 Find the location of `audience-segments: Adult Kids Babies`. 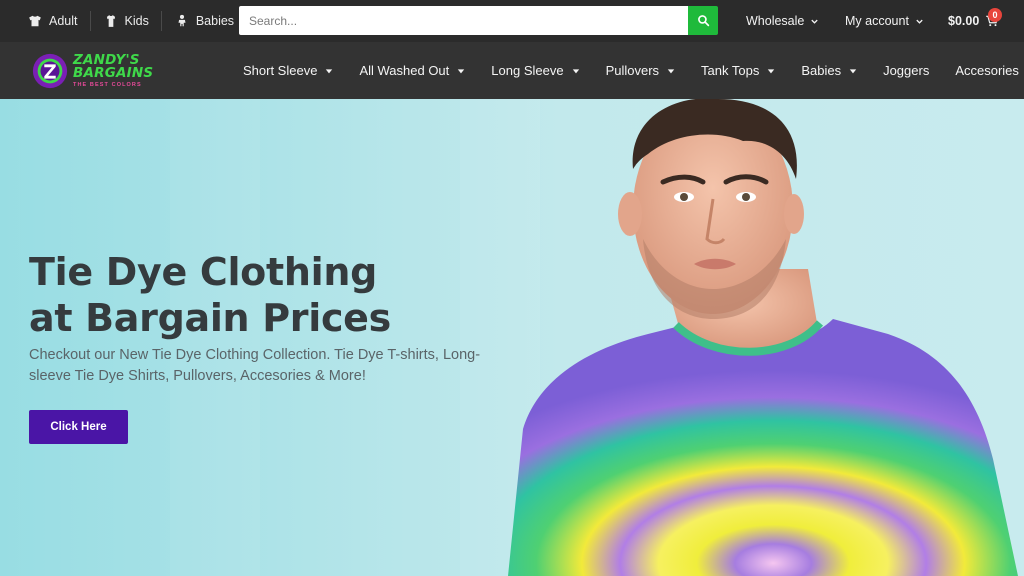

audience-segments: Adult Kids Babies is located at coordinates (117, 21).